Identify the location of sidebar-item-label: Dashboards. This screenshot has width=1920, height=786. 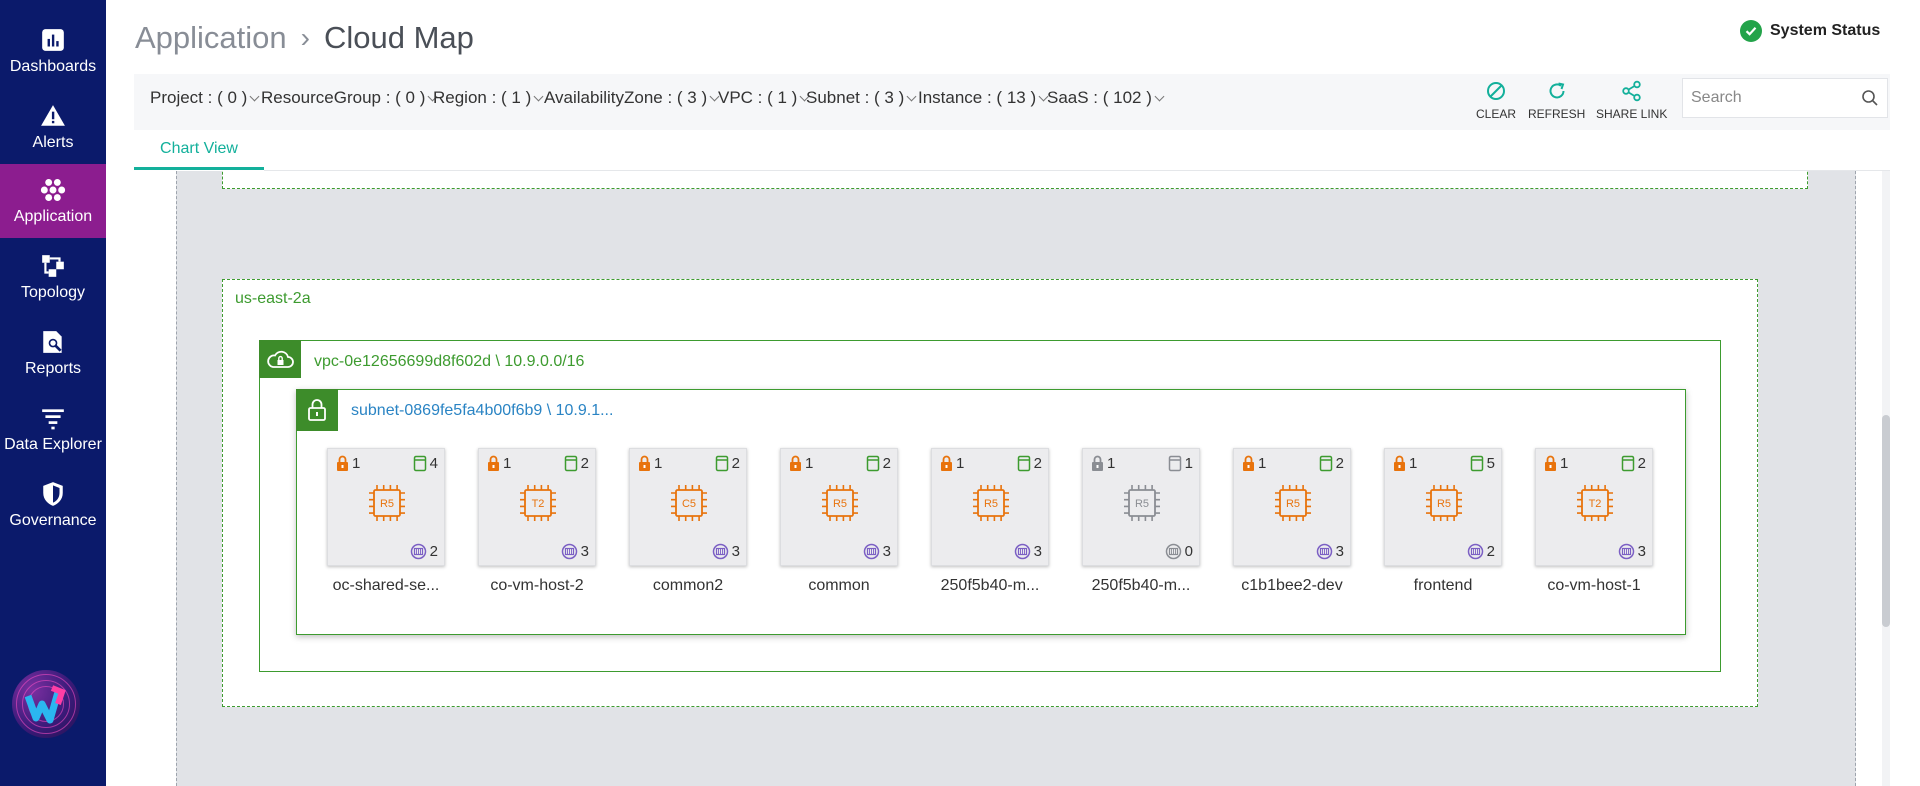
(53, 66).